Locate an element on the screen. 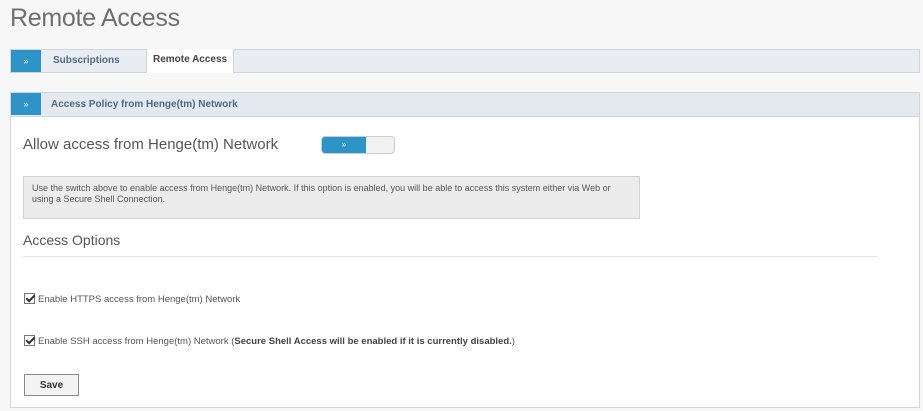 This screenshot has width=923, height=411. allow-access-toggle: » is located at coordinates (358, 145).